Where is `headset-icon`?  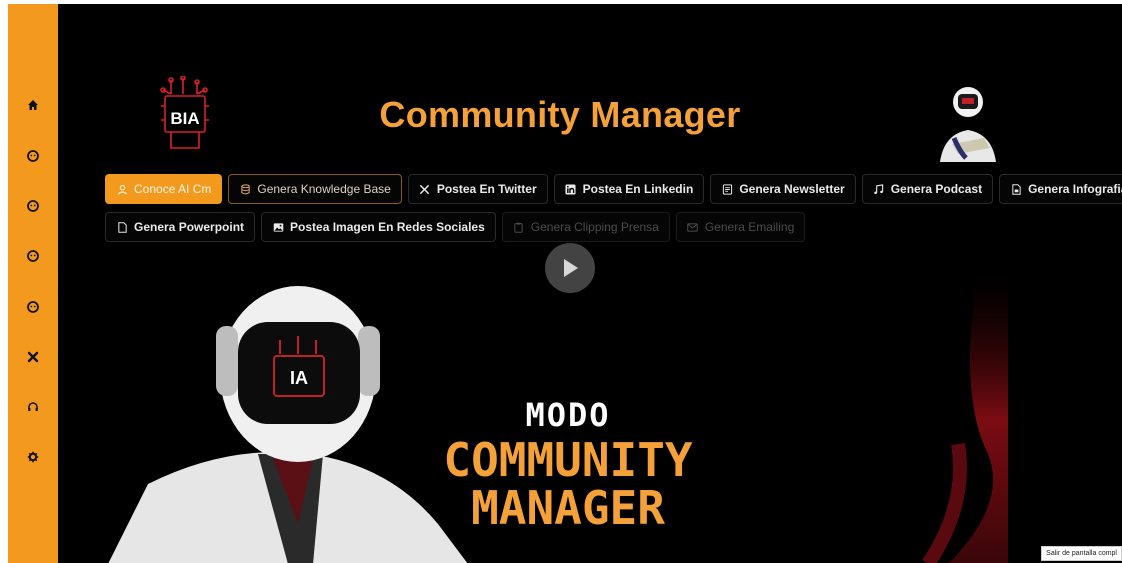 headset-icon is located at coordinates (33, 407).